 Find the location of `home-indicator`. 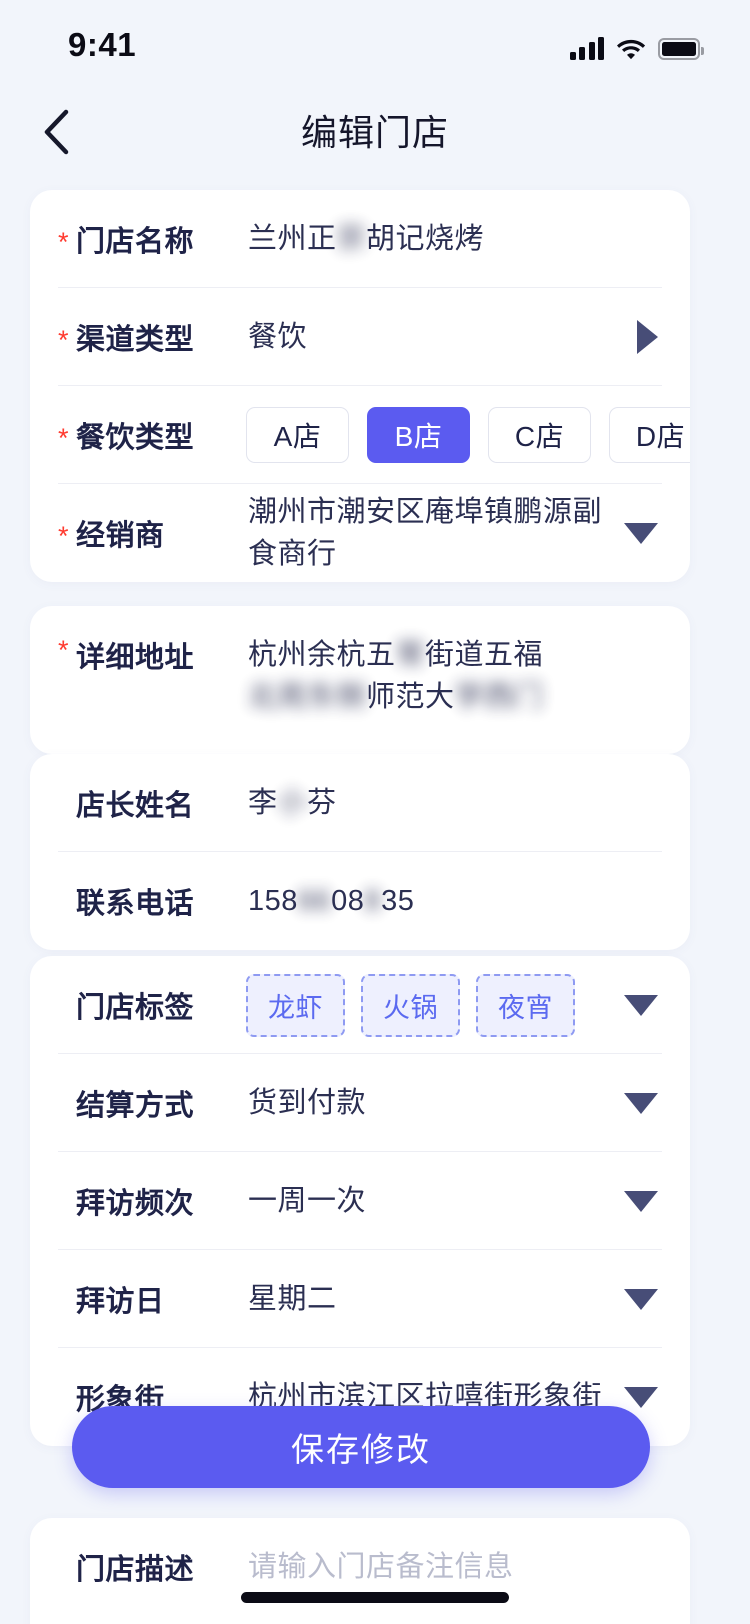

home-indicator is located at coordinates (375, 1597).